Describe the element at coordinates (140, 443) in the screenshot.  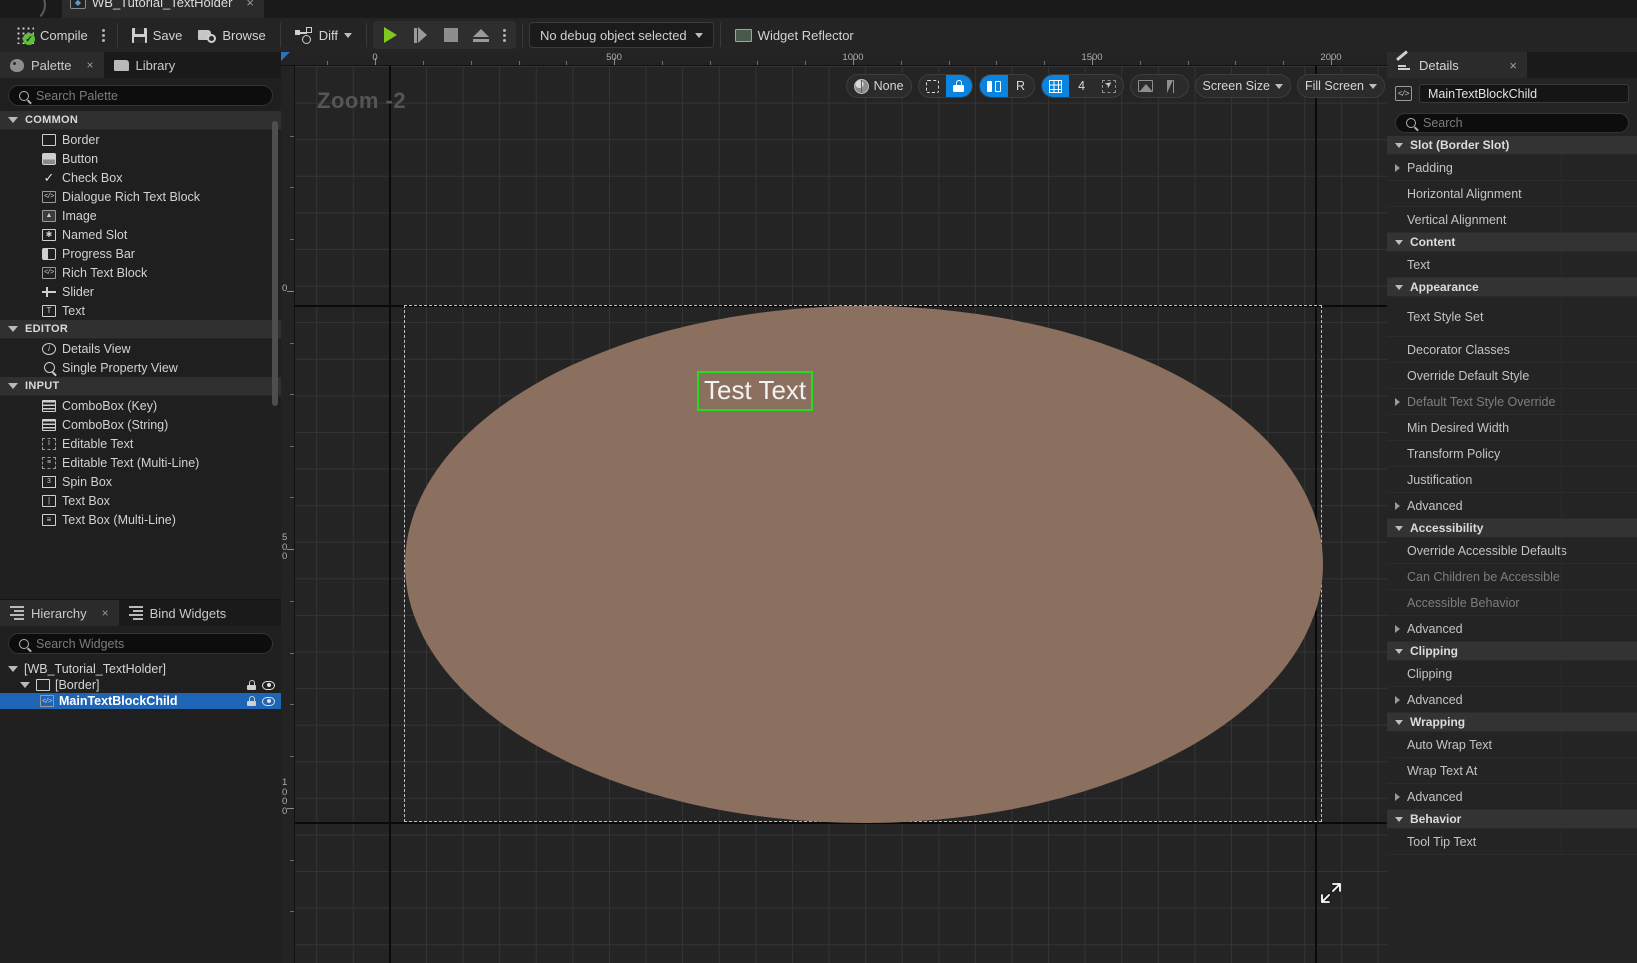
I see `palette-item-editable-text: I Editable Text` at that location.